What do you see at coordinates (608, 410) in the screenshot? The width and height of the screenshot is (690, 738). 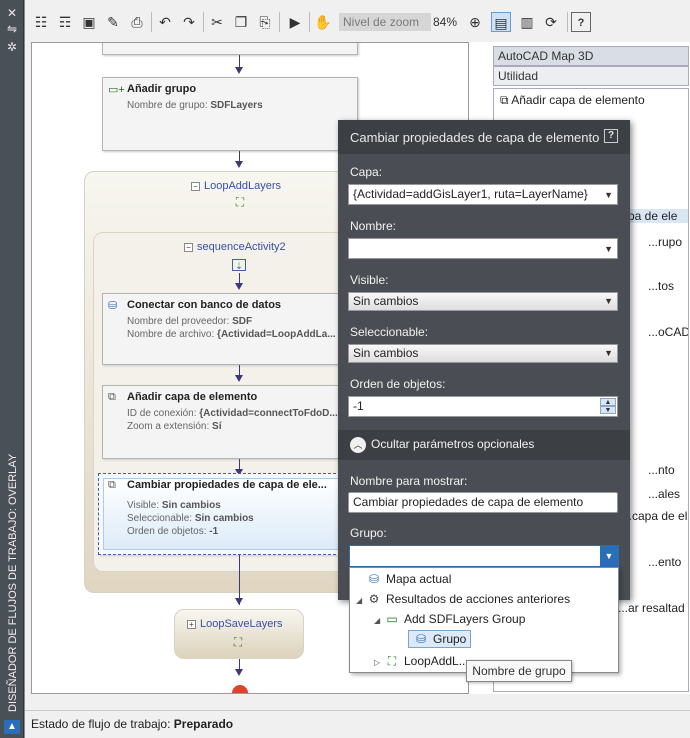 I see `spin-down-icon: ▼` at bounding box center [608, 410].